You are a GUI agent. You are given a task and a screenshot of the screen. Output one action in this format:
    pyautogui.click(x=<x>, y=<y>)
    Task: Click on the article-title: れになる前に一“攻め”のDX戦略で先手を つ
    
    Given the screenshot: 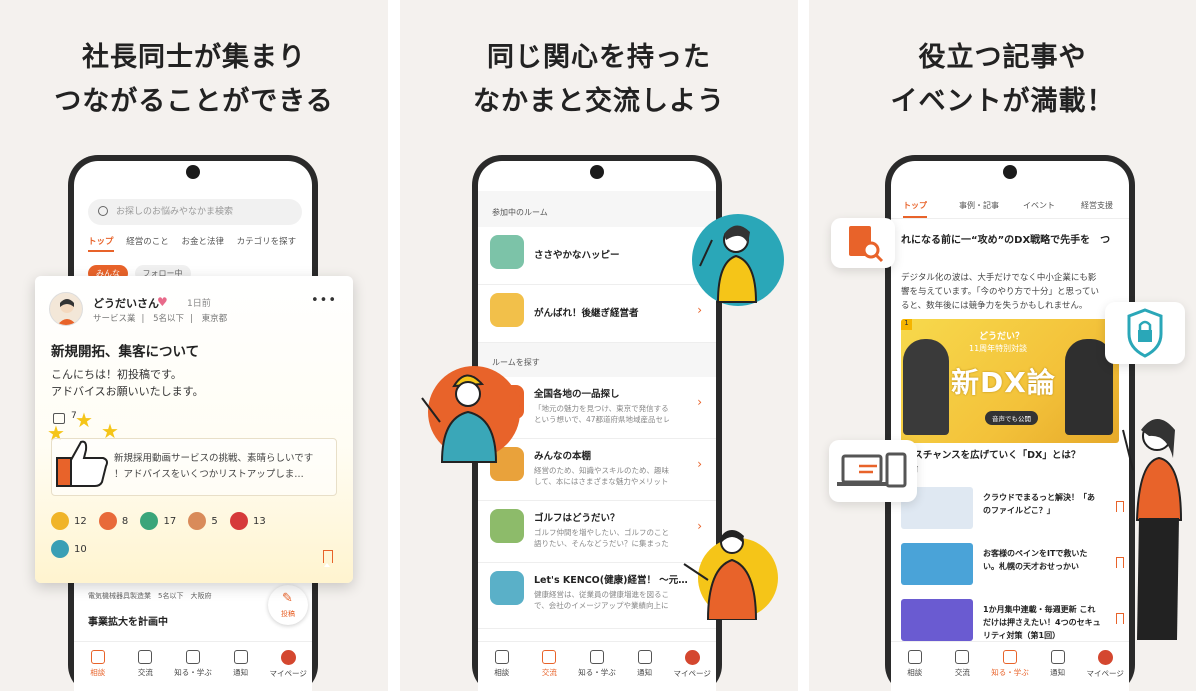 What is the action you would take?
    pyautogui.click(x=1013, y=240)
    